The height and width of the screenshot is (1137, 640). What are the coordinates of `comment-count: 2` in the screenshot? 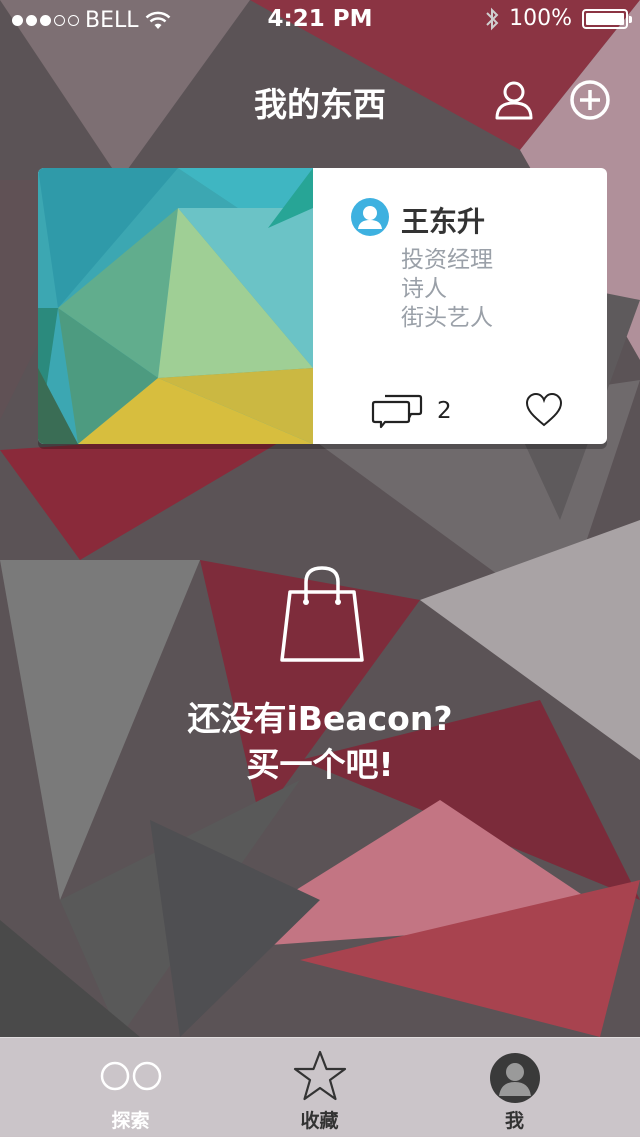 It's located at (444, 411).